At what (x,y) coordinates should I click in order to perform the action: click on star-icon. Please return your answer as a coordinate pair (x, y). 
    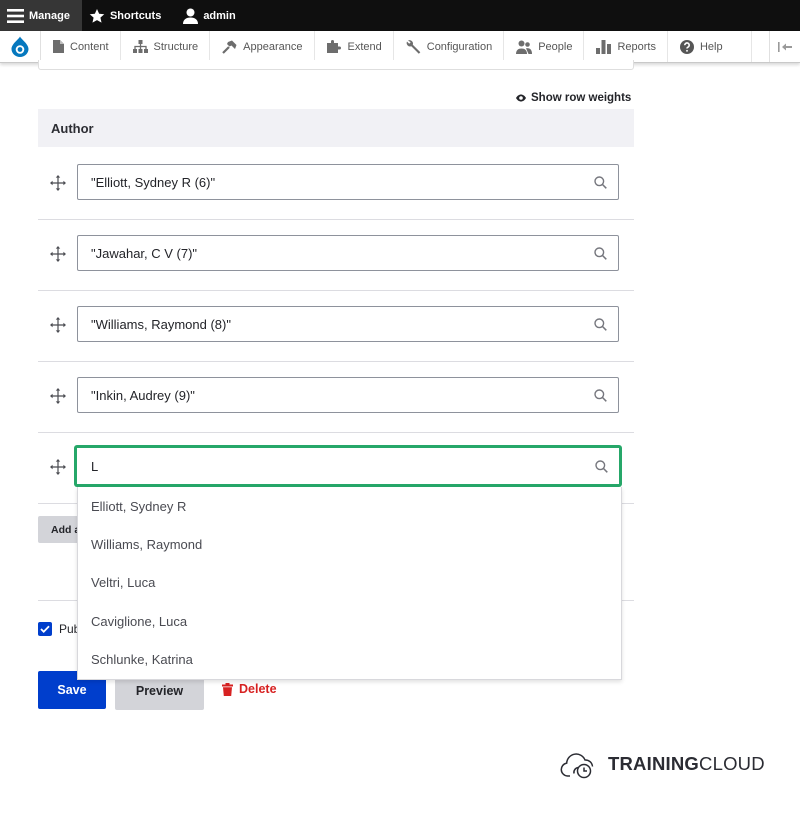
    Looking at the image, I should click on (97, 15).